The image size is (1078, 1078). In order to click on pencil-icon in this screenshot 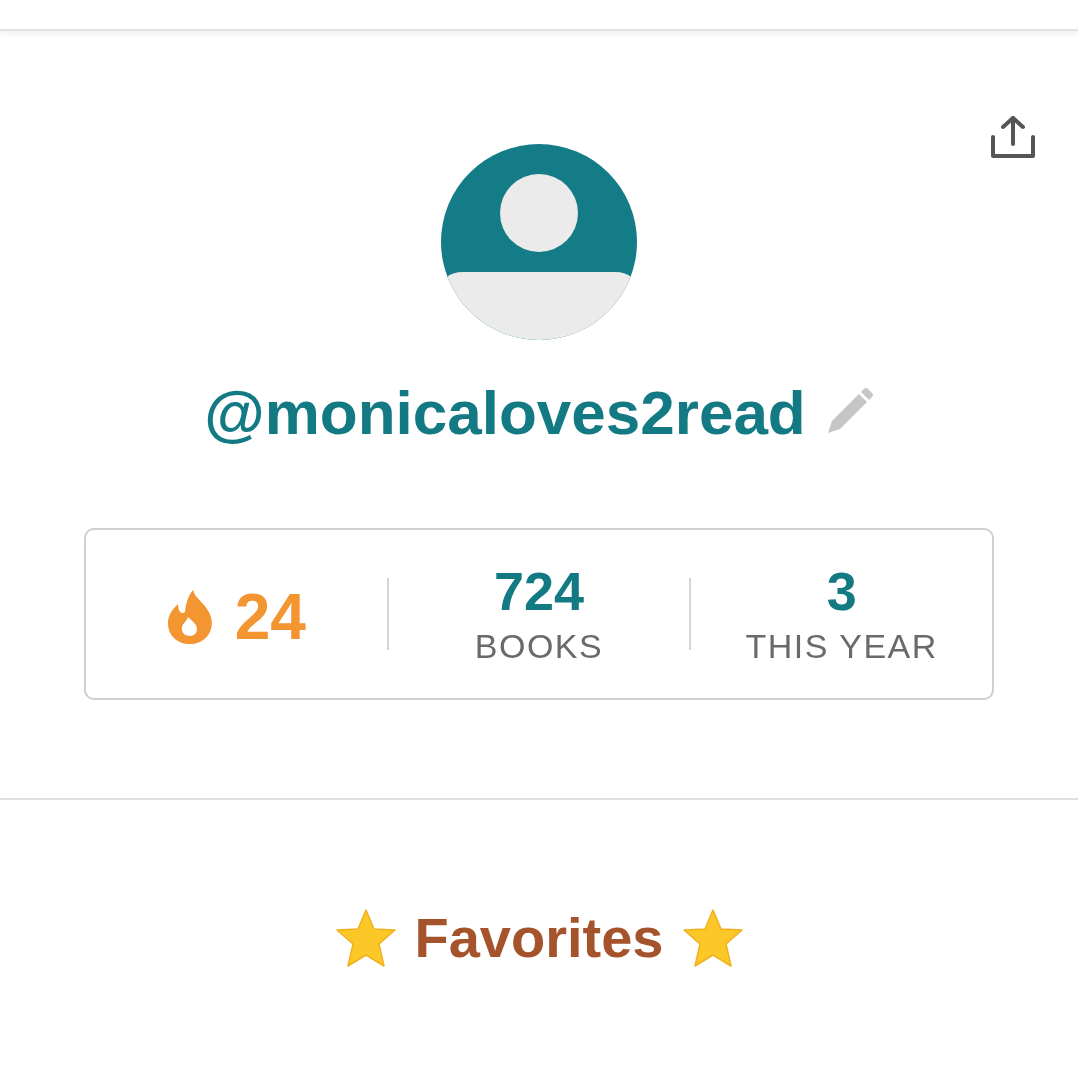, I will do `click(849, 411)`.